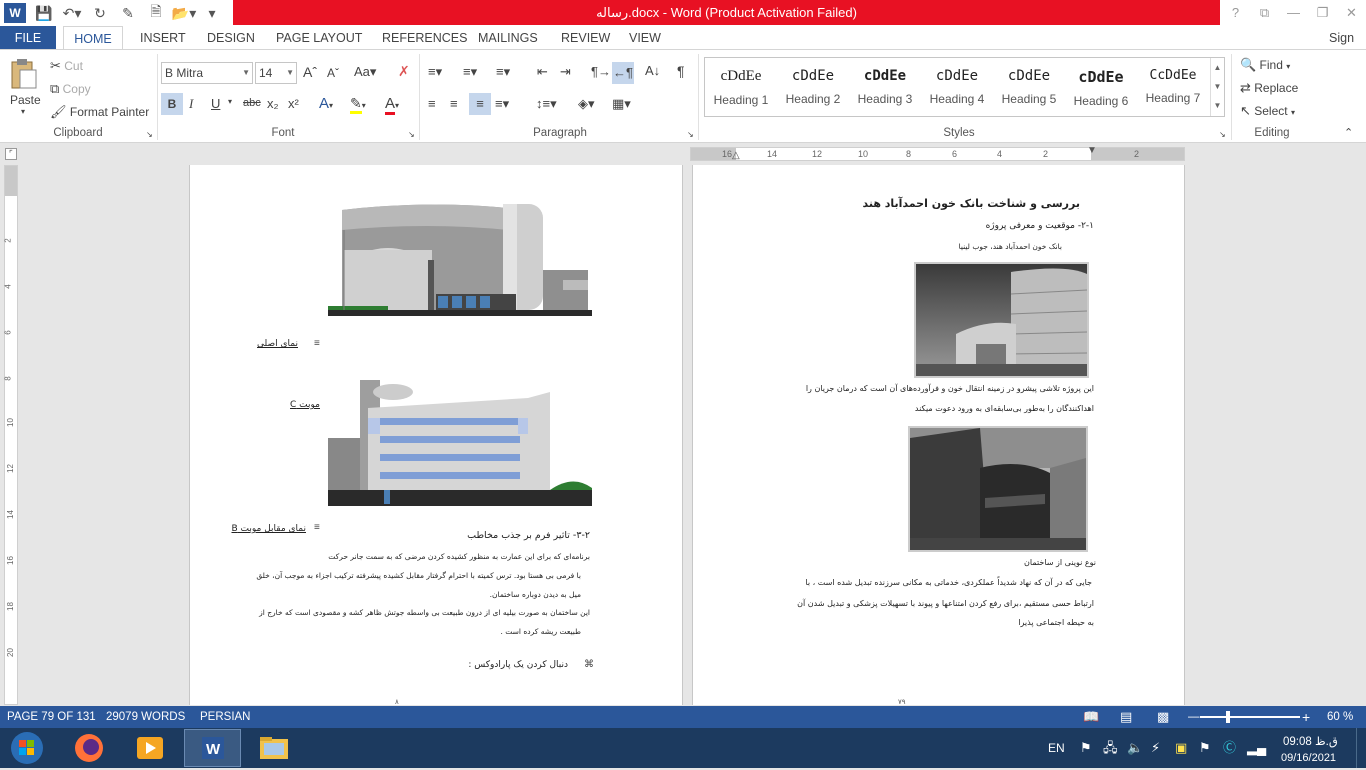 This screenshot has height=770, width=1366. What do you see at coordinates (1256, 748) in the screenshot?
I see `signal-icon: ▂▄` at bounding box center [1256, 748].